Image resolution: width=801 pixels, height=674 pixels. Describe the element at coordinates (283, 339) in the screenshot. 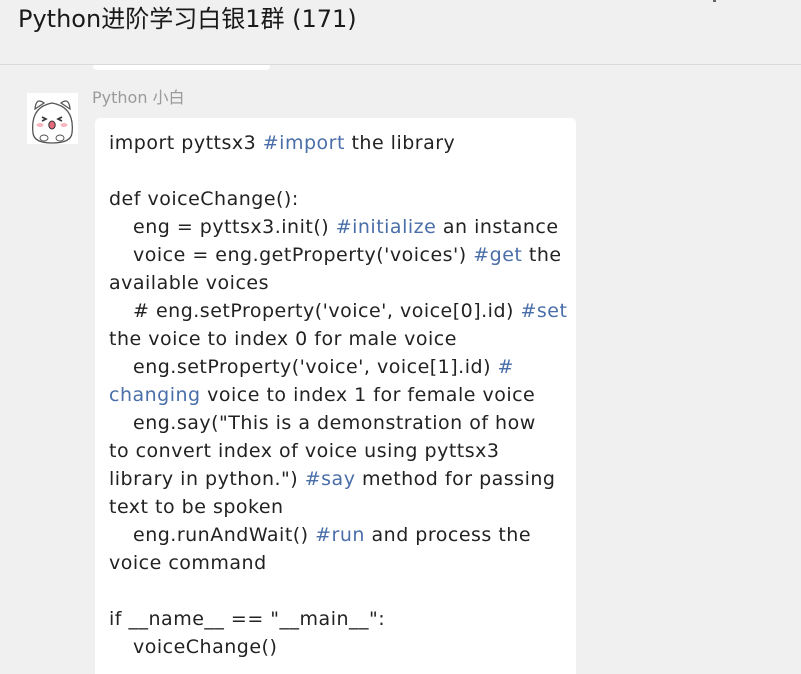

I see `message-text-segment: the voice to index 0 for male voice` at that location.